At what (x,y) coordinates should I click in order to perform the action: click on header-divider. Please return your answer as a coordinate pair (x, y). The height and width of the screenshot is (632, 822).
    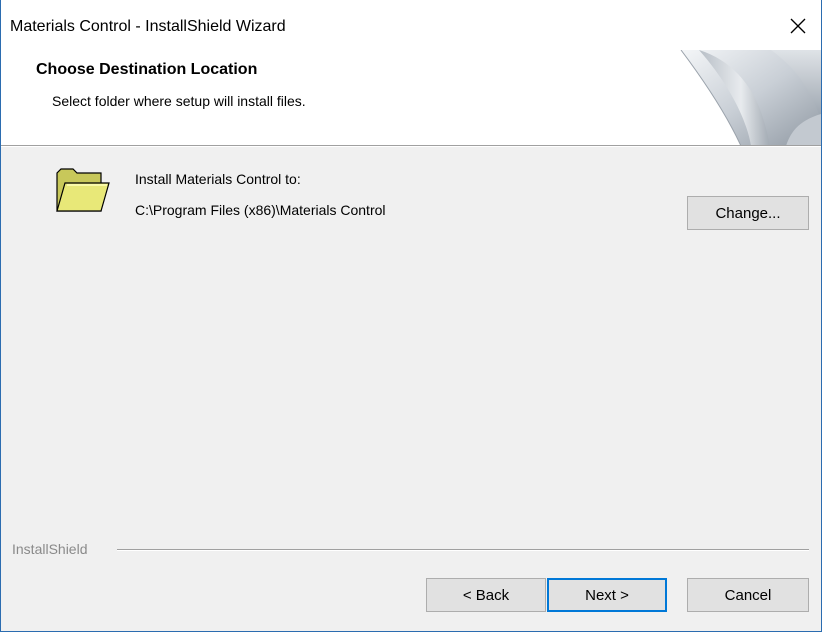
    Looking at the image, I should click on (411, 146).